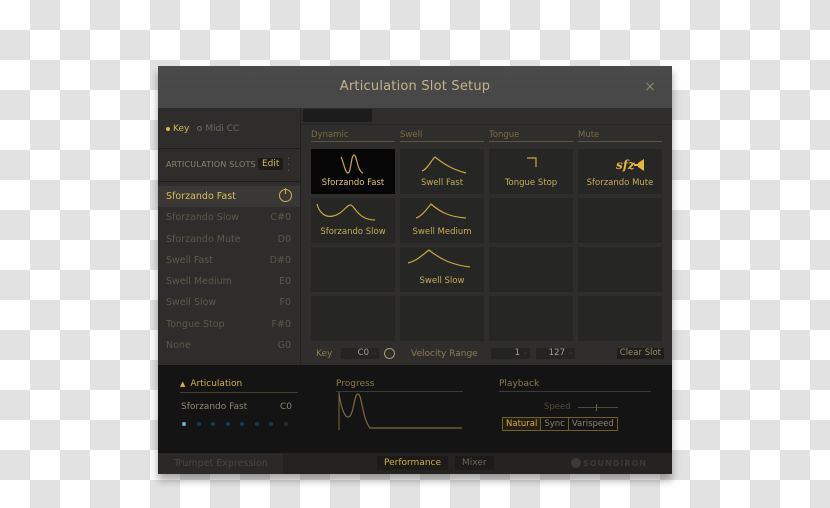 The width and height of the screenshot is (830, 508). I want to click on search-input, so click(337, 115).